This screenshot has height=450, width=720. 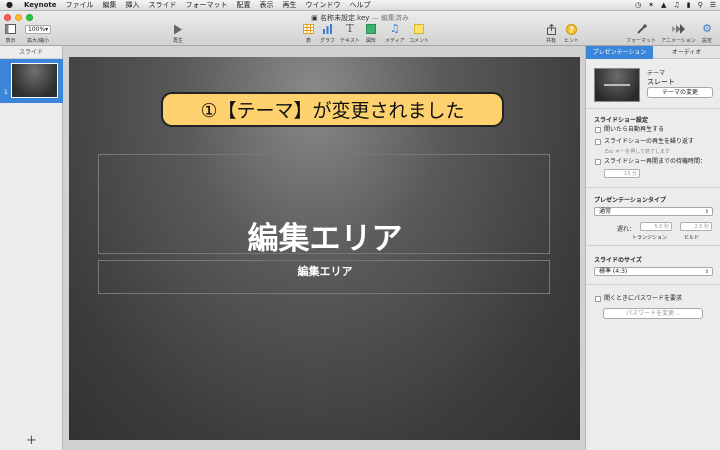 I want to click on play-icon, so click(x=178, y=29).